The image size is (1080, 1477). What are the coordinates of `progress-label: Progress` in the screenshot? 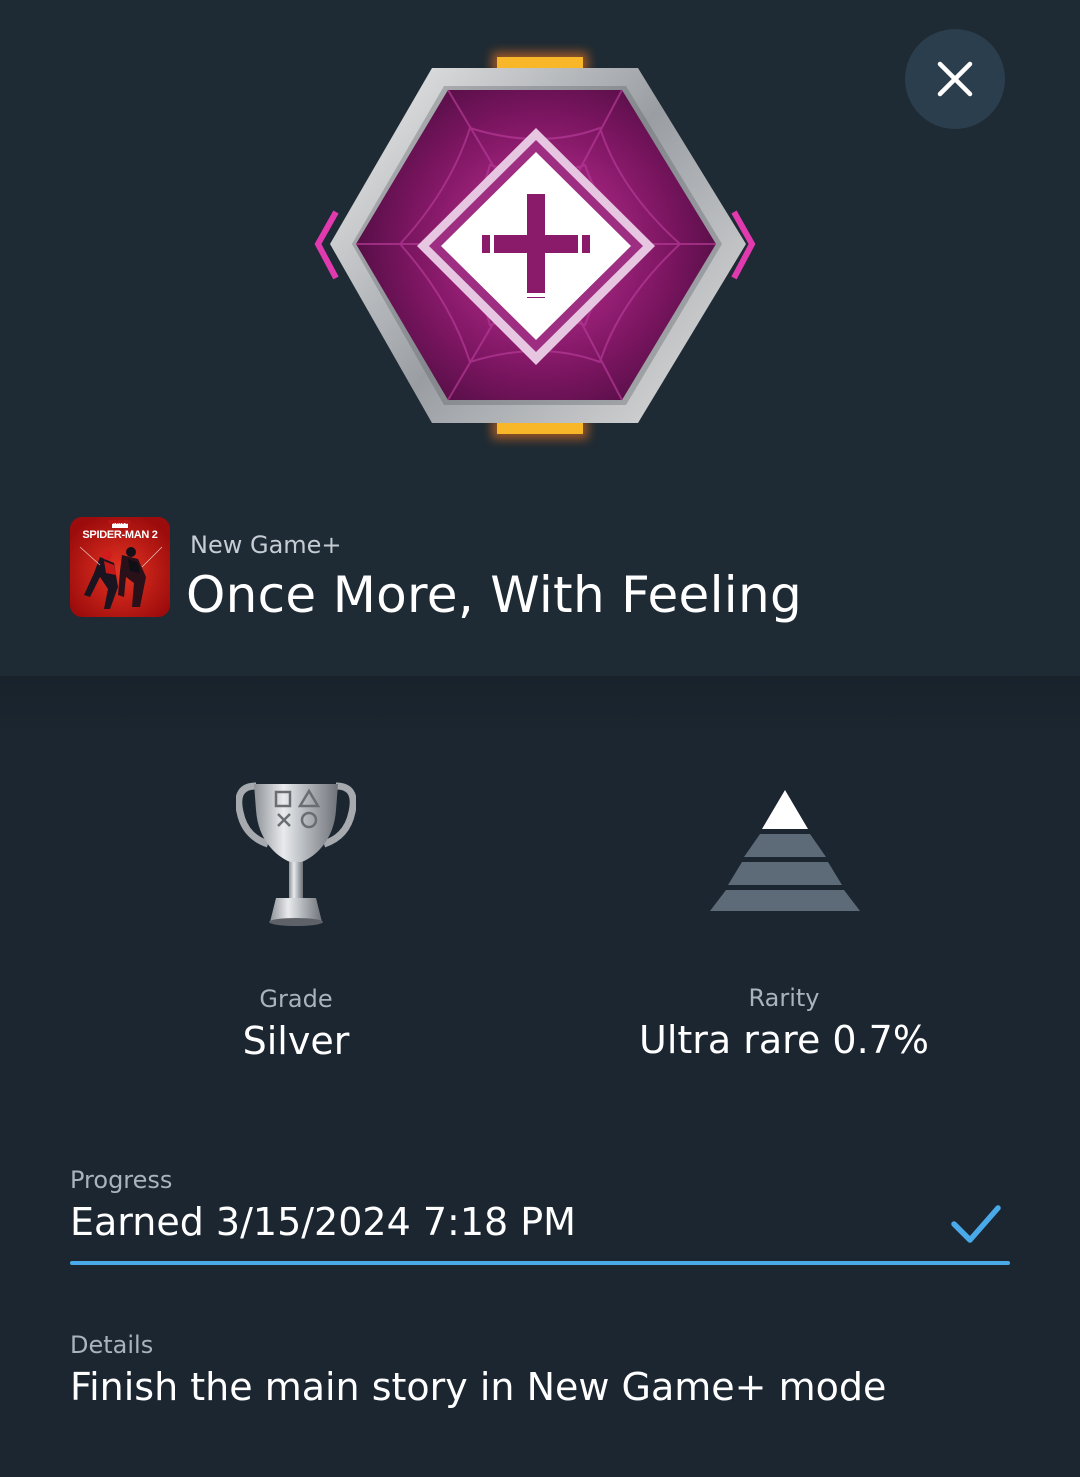 It's located at (121, 1180).